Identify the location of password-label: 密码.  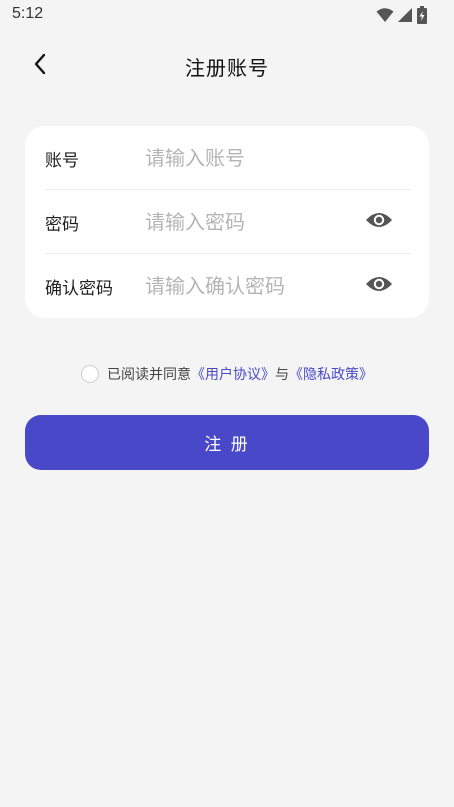
(62, 224).